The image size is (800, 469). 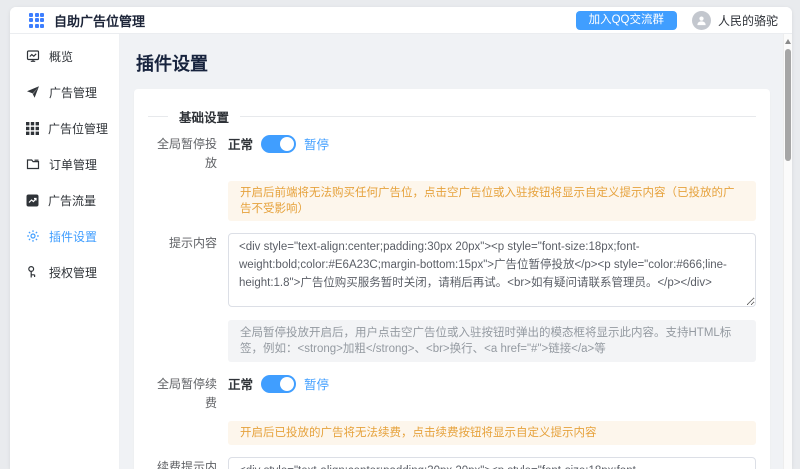 I want to click on pause-renewal-warning: 开启后已投放的广告将无法续费，点击续费按钮将显示自定义提示内容, so click(x=492, y=433).